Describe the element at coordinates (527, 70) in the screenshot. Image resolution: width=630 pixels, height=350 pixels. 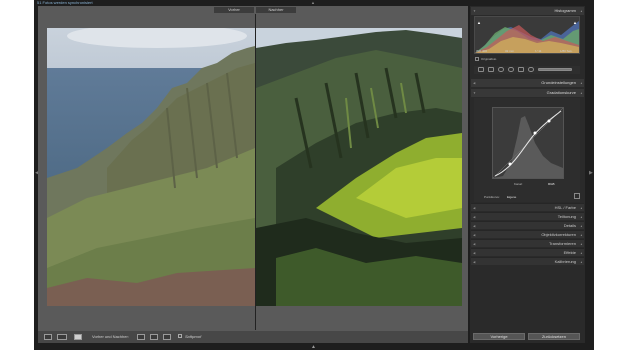
I see `tool-strip` at that location.